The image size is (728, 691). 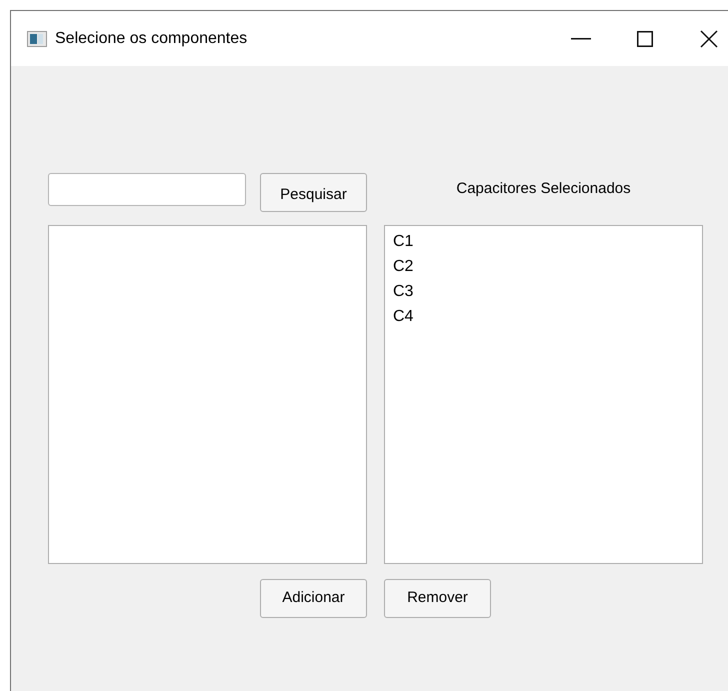 I want to click on action-button: Remover, so click(x=437, y=598).